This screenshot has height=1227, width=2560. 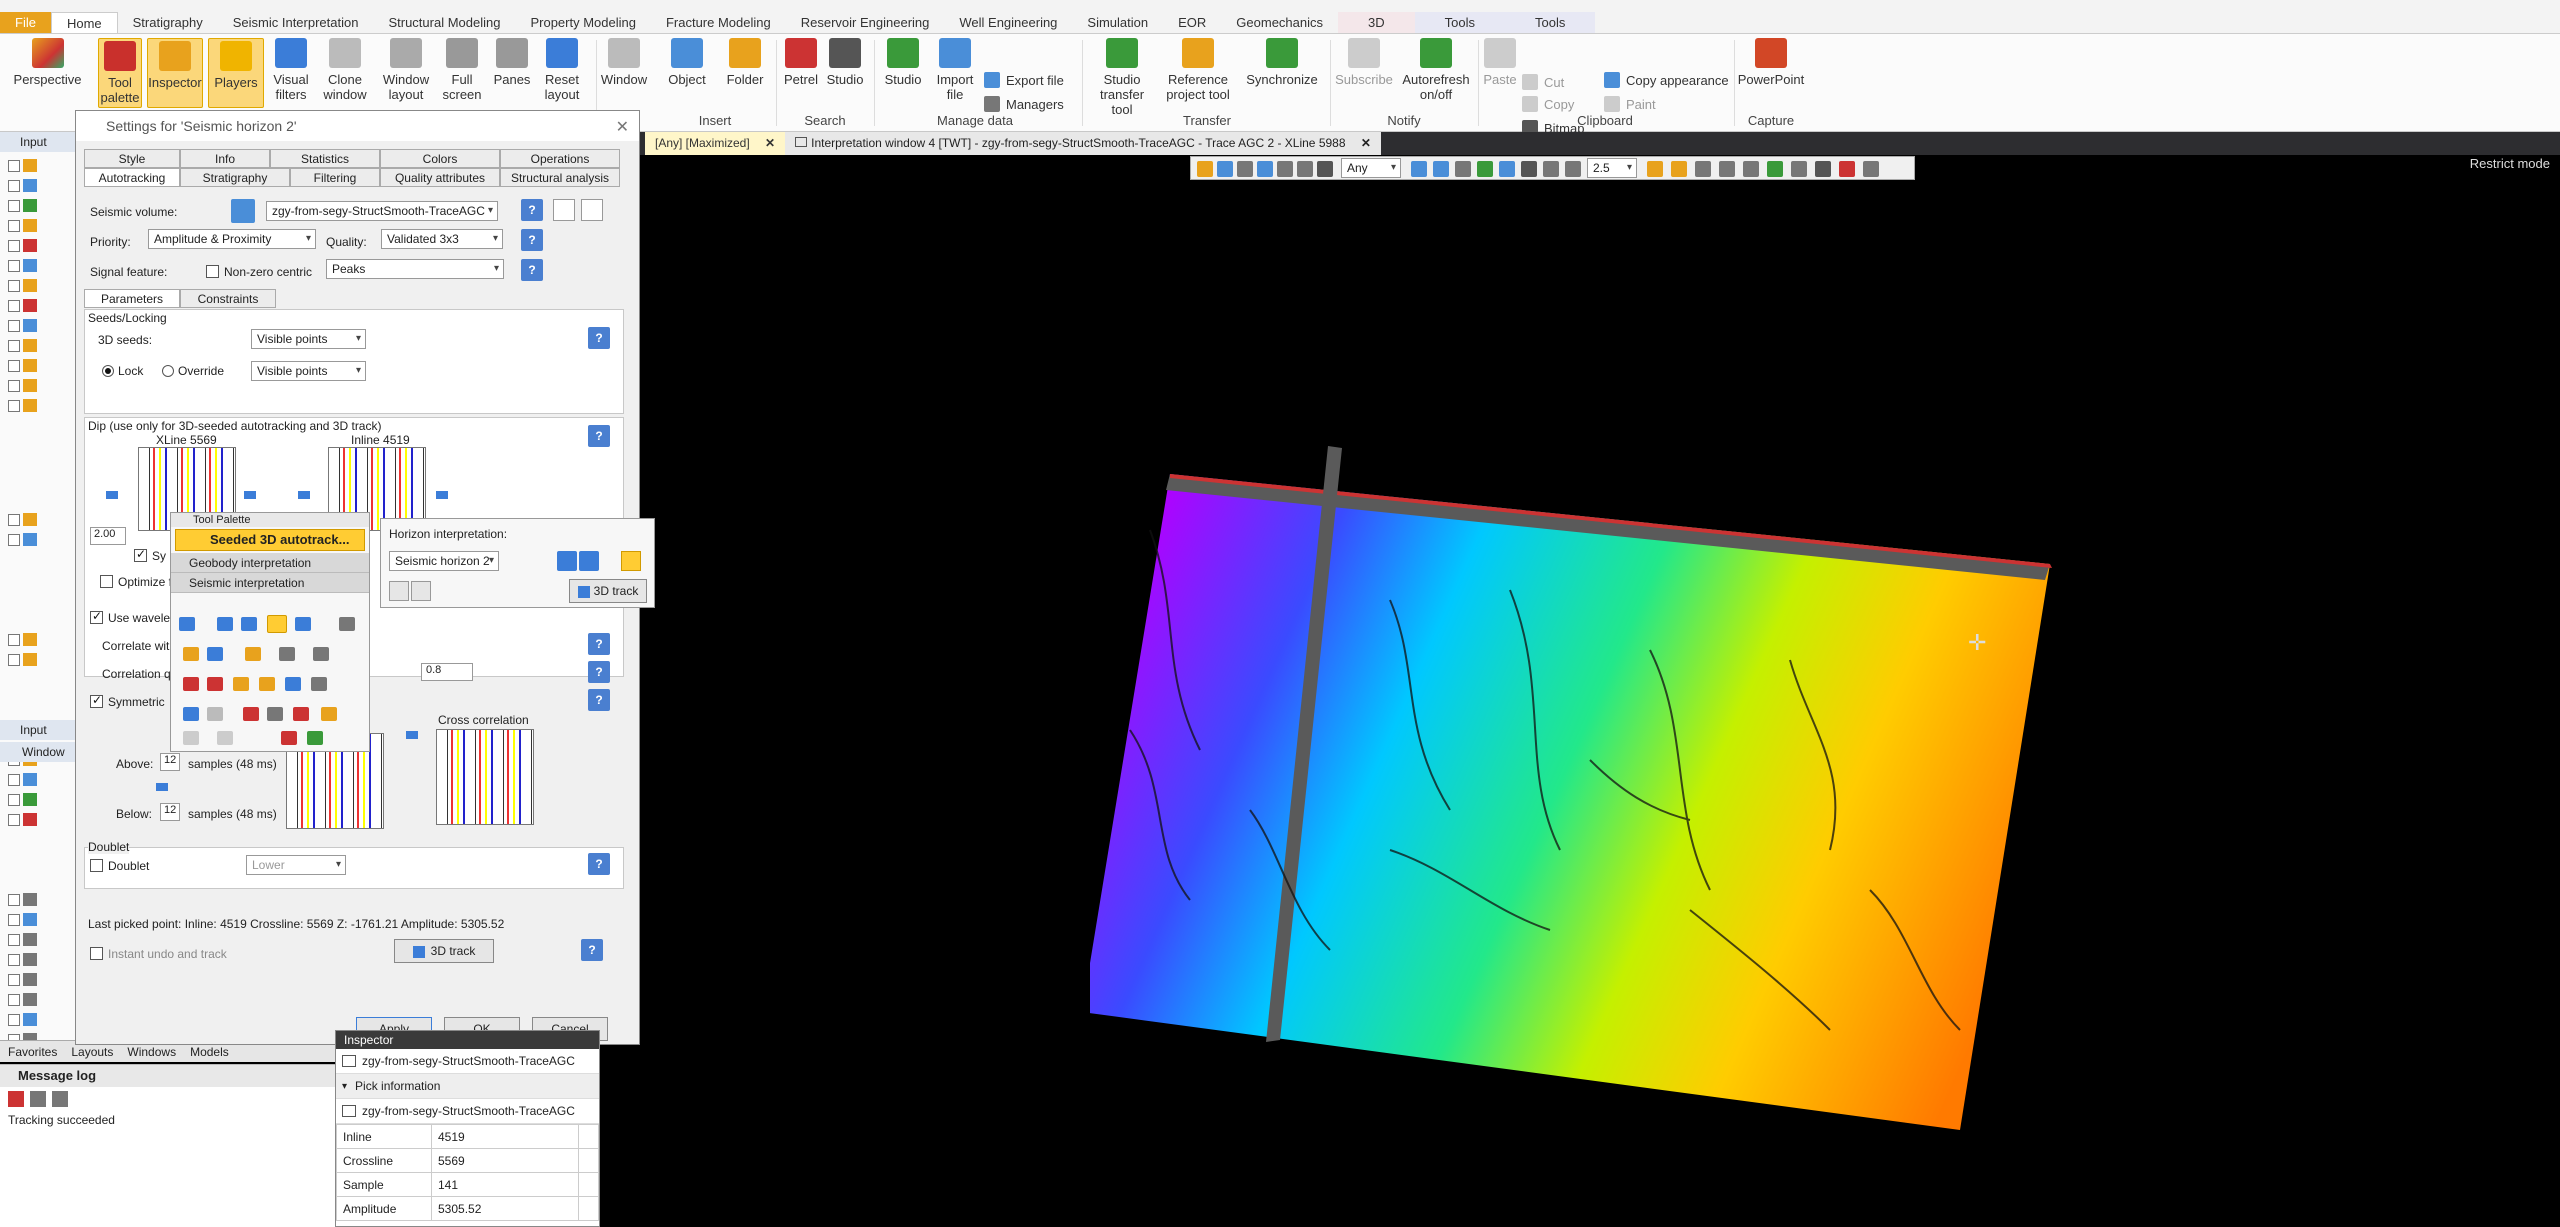 What do you see at coordinates (399, 591) in the screenshot?
I see `undo-icon` at bounding box center [399, 591].